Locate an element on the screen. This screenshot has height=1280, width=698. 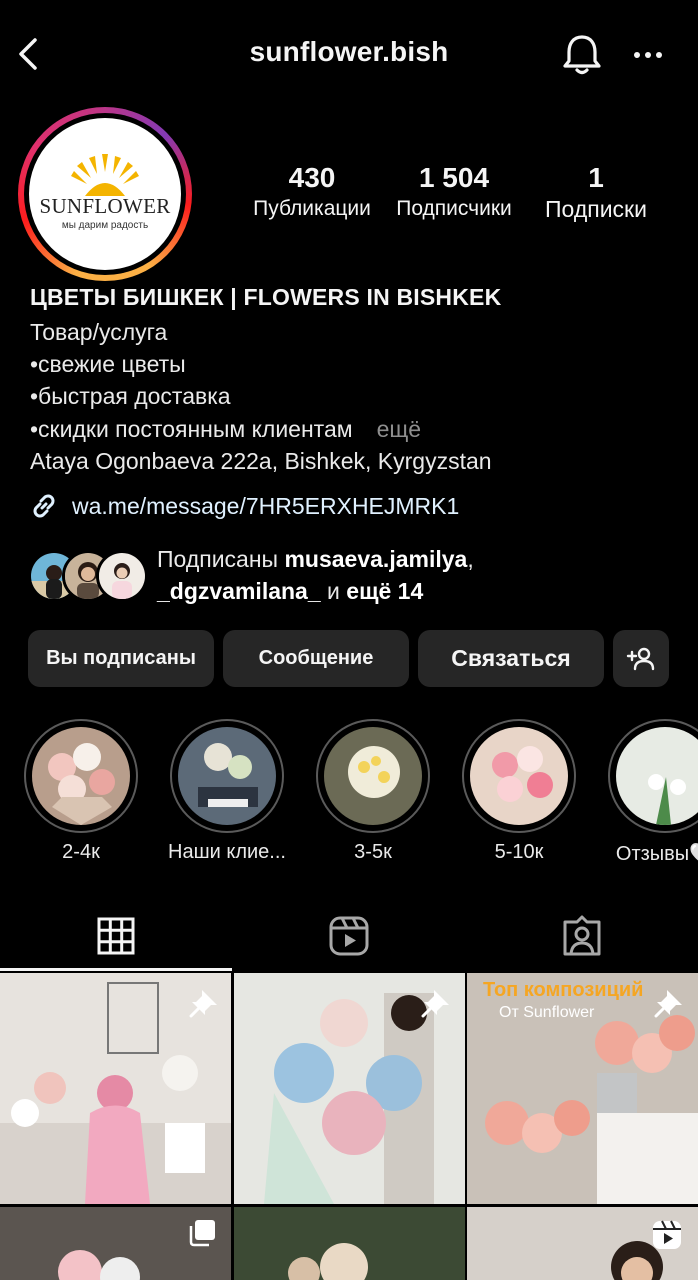
following-button: Вы подписаны is located at coordinates (121, 658).